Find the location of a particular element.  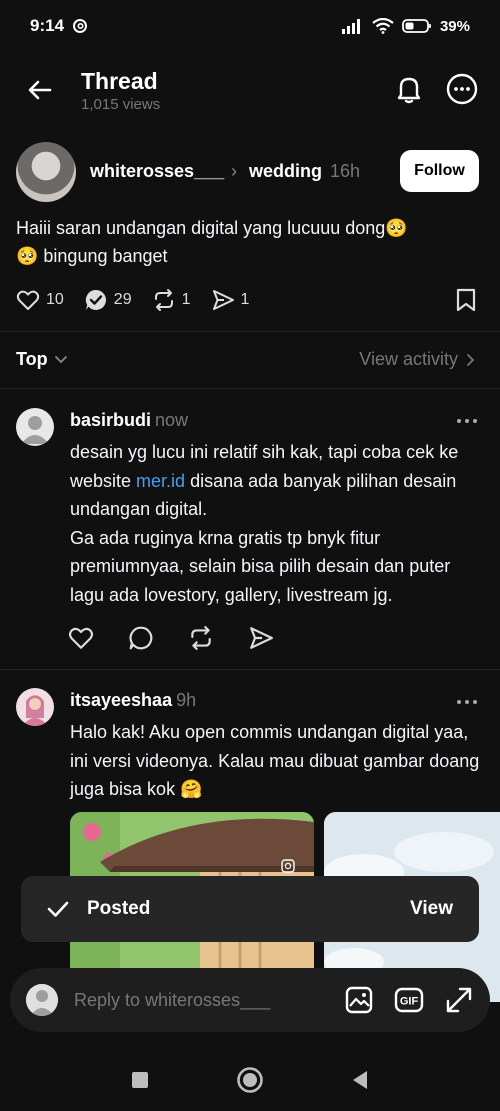

svg-text: GIF is located at coordinates (409, 1002).